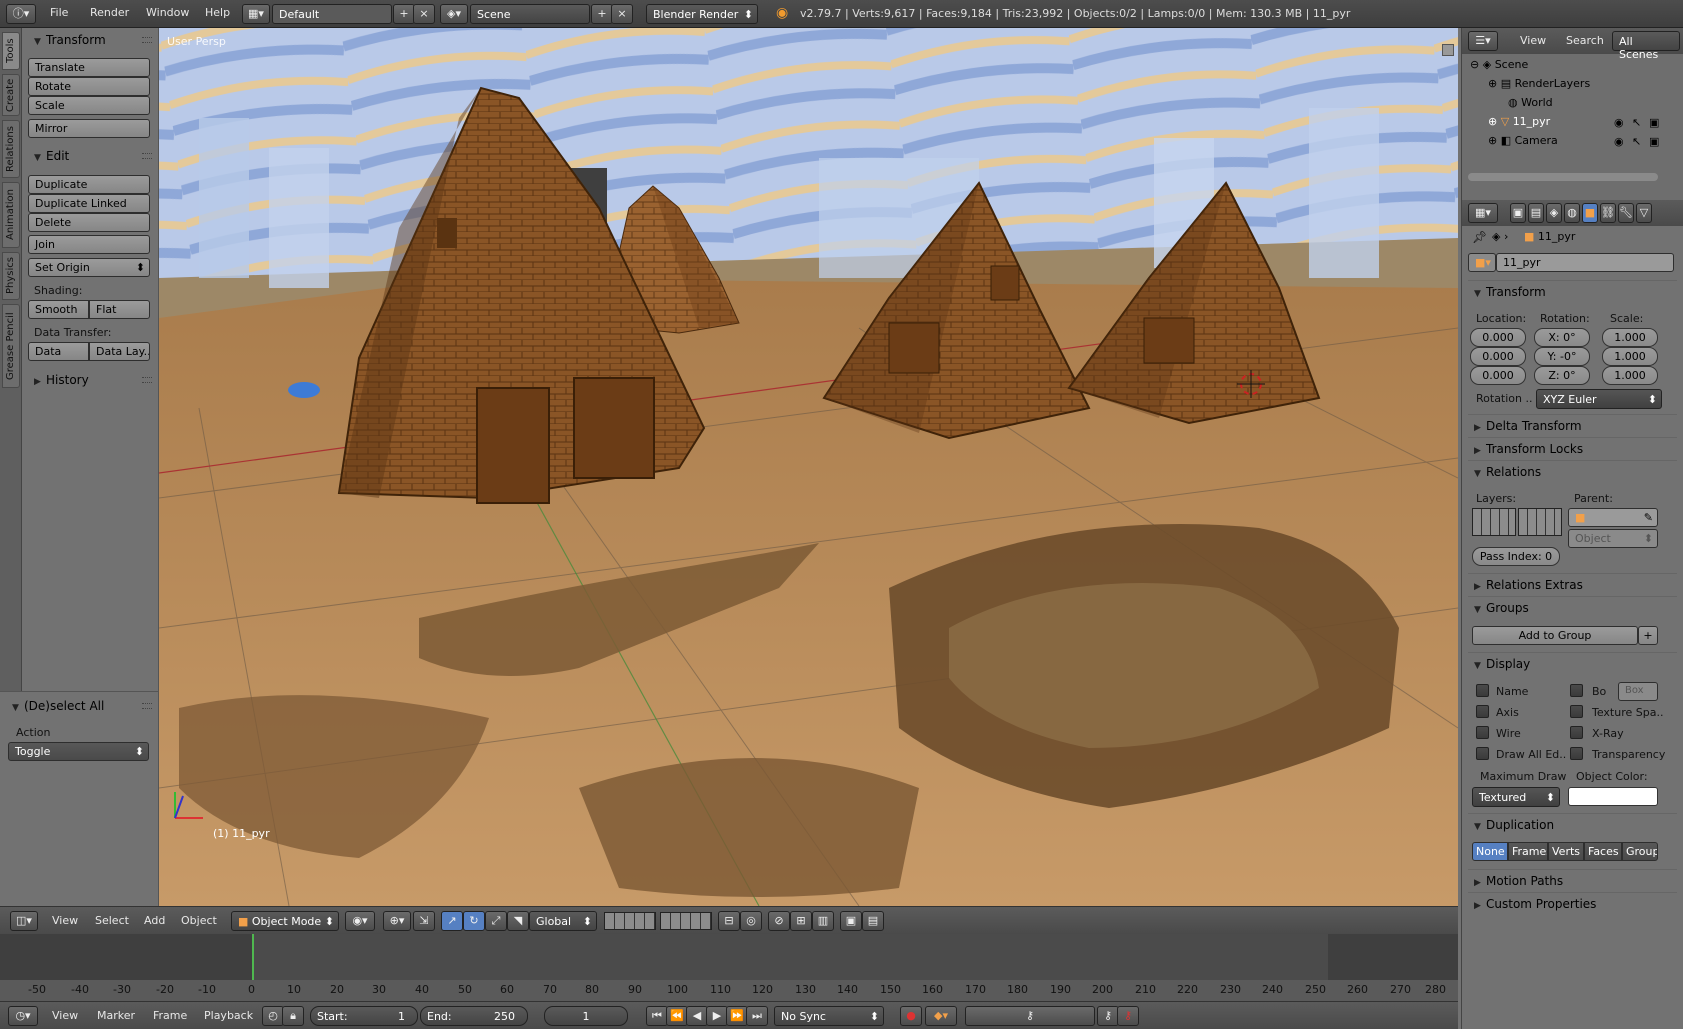 This screenshot has height=1029, width=1683. I want to click on render-opengl-icon: ▣, so click(851, 921).